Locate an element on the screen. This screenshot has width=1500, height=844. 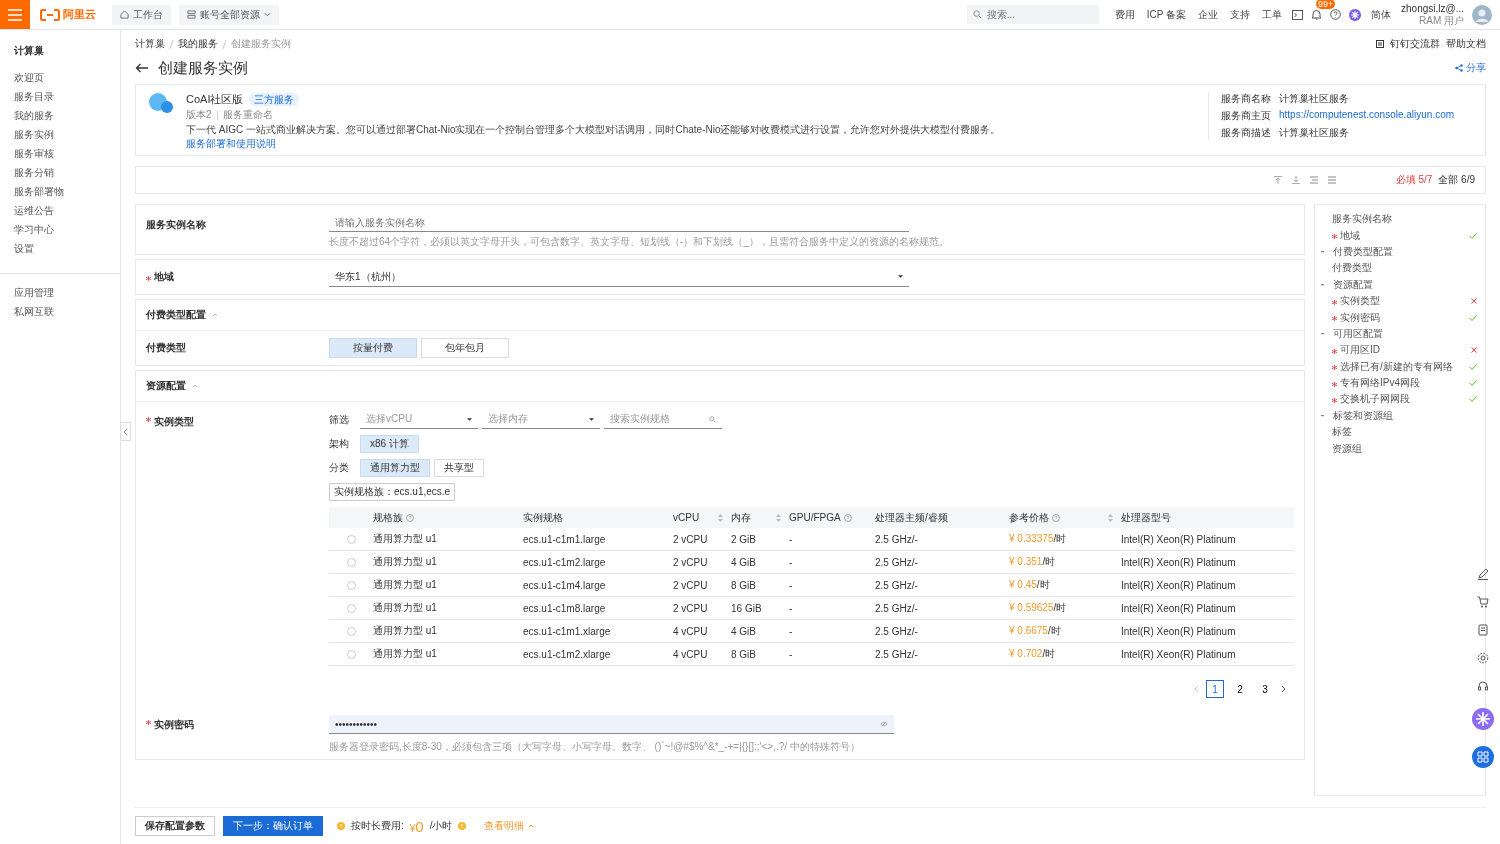
sidebar-item: 学习中心 is located at coordinates (67, 232).